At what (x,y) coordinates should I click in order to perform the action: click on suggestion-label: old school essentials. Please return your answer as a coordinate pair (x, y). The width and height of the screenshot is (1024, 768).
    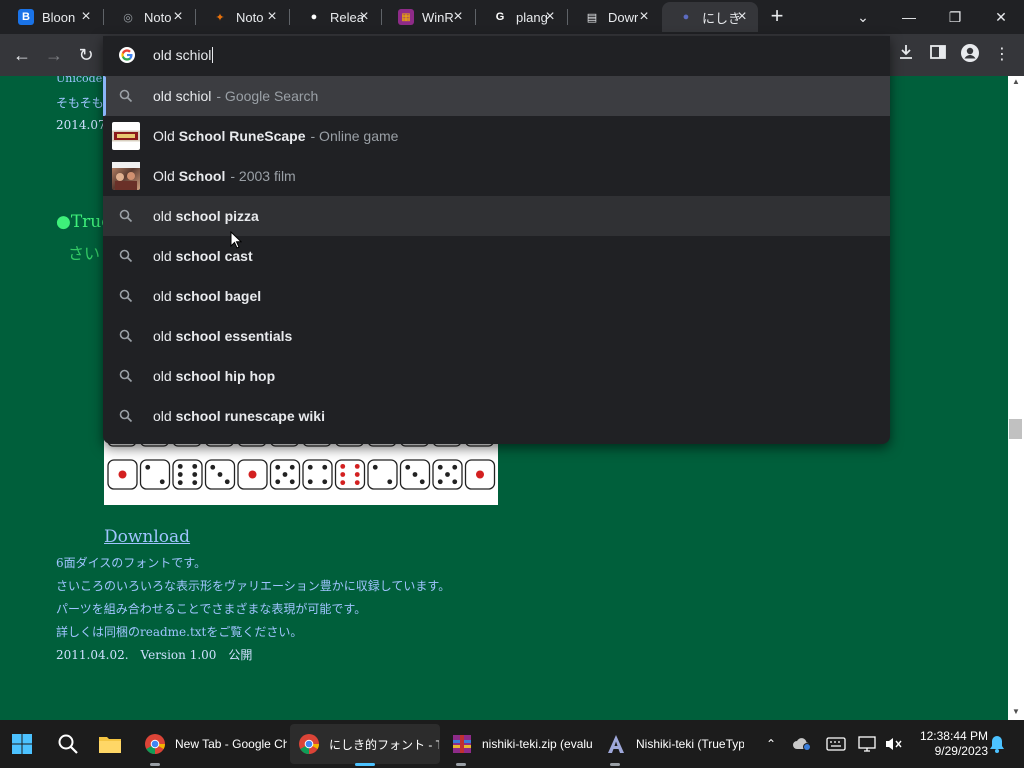
    Looking at the image, I should click on (222, 336).